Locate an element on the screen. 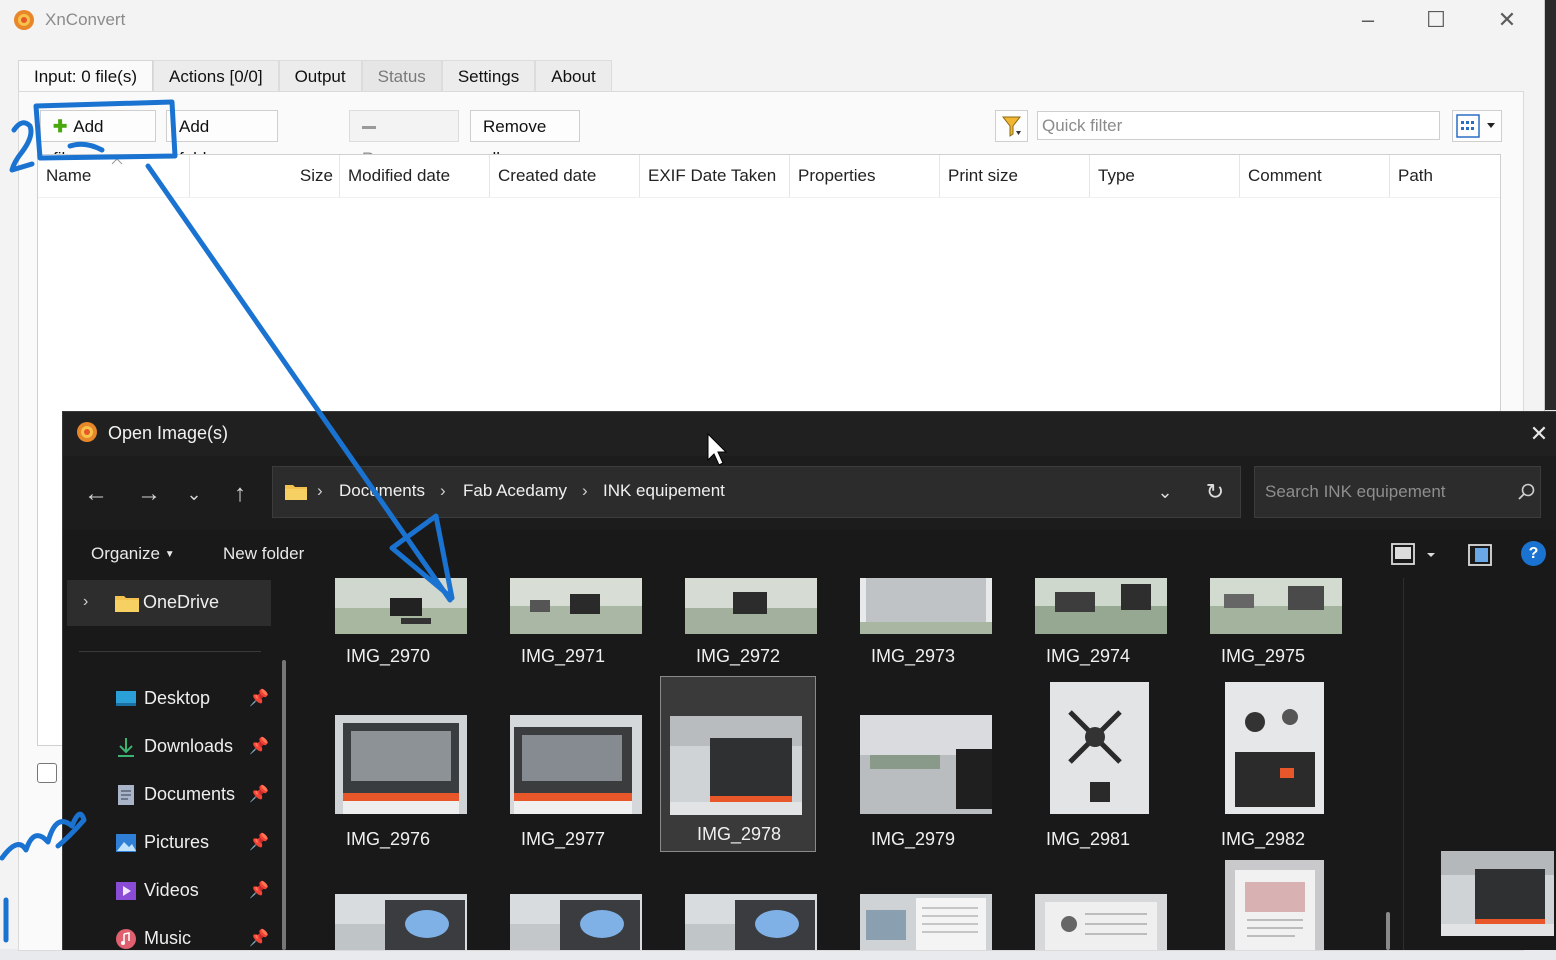 This screenshot has height=960, width=1556. tab-about: About is located at coordinates (573, 76).